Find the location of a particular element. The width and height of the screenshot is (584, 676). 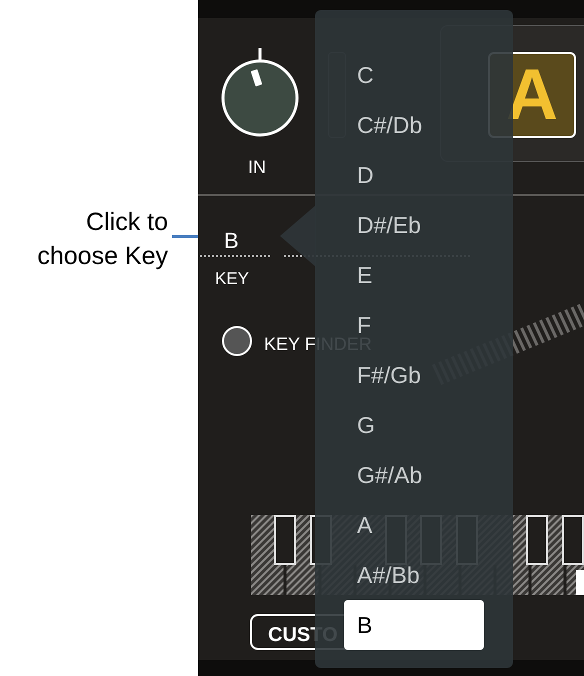

key-finder-radio is located at coordinates (237, 341).